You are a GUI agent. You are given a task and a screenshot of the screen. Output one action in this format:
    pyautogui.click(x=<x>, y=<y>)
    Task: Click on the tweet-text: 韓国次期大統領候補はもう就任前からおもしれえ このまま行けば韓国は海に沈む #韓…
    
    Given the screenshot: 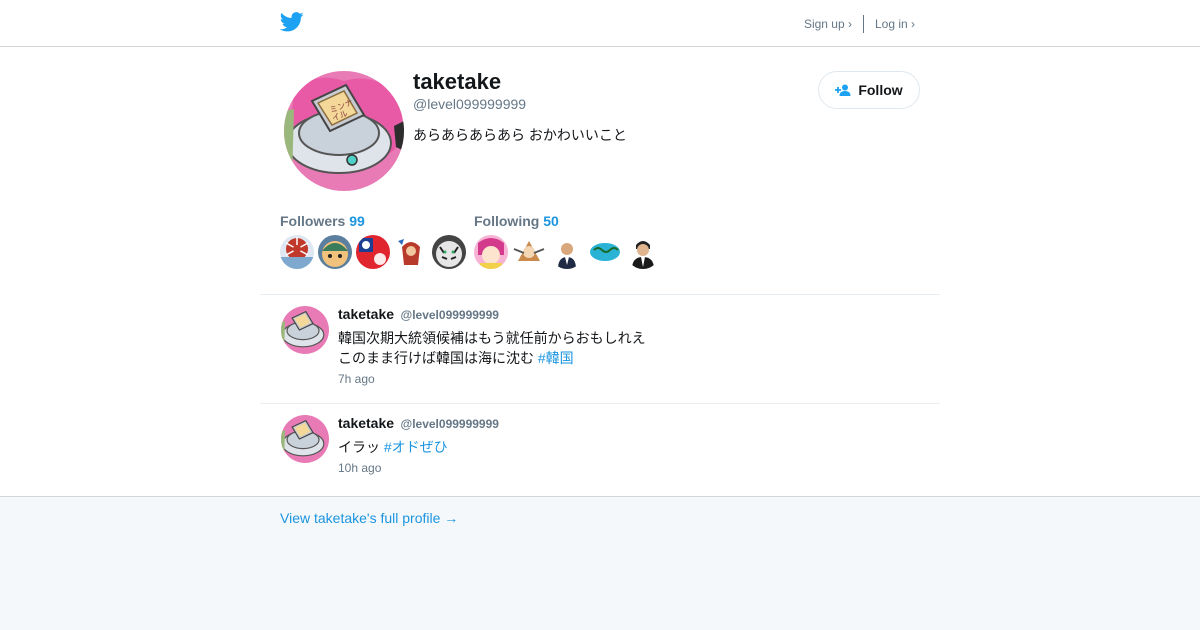 What is the action you would take?
    pyautogui.click(x=628, y=348)
    